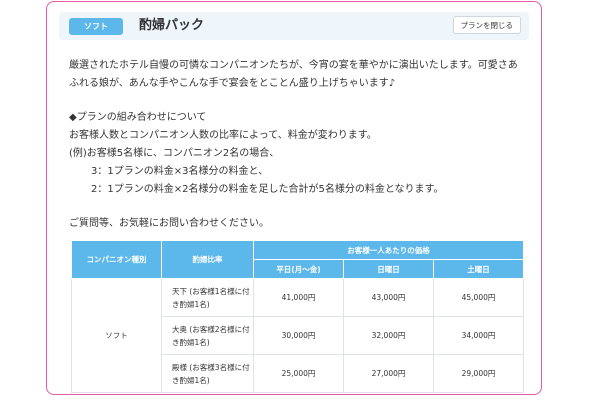 This screenshot has width=600, height=400. What do you see at coordinates (116, 335) in the screenshot?
I see `companion-type-cell: ソフト` at bounding box center [116, 335].